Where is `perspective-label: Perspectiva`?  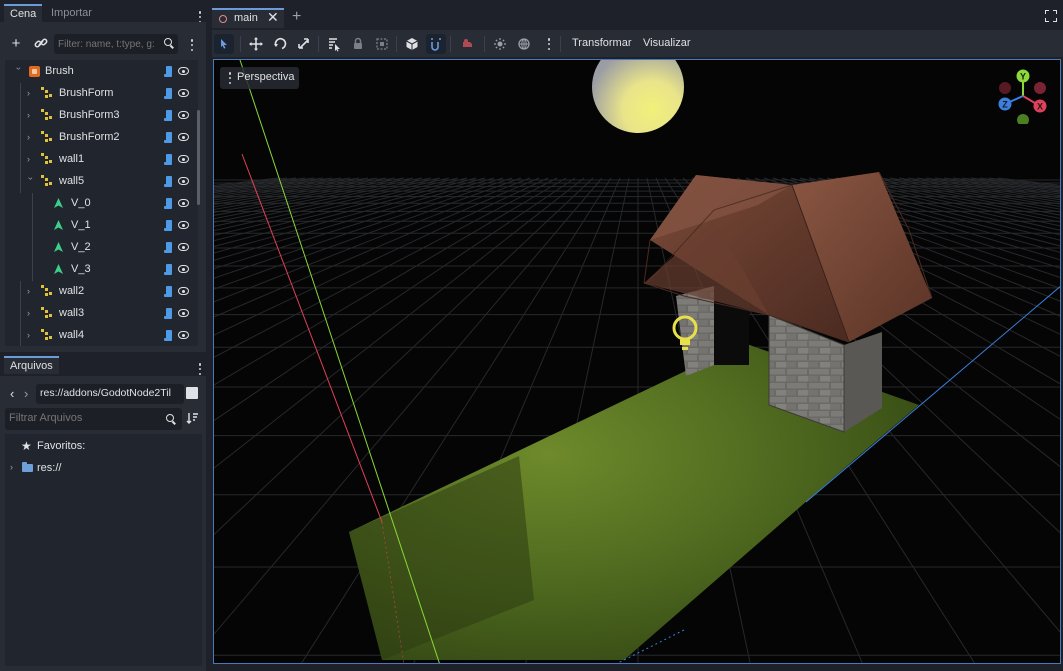
perspective-label: Perspectiva is located at coordinates (266, 77).